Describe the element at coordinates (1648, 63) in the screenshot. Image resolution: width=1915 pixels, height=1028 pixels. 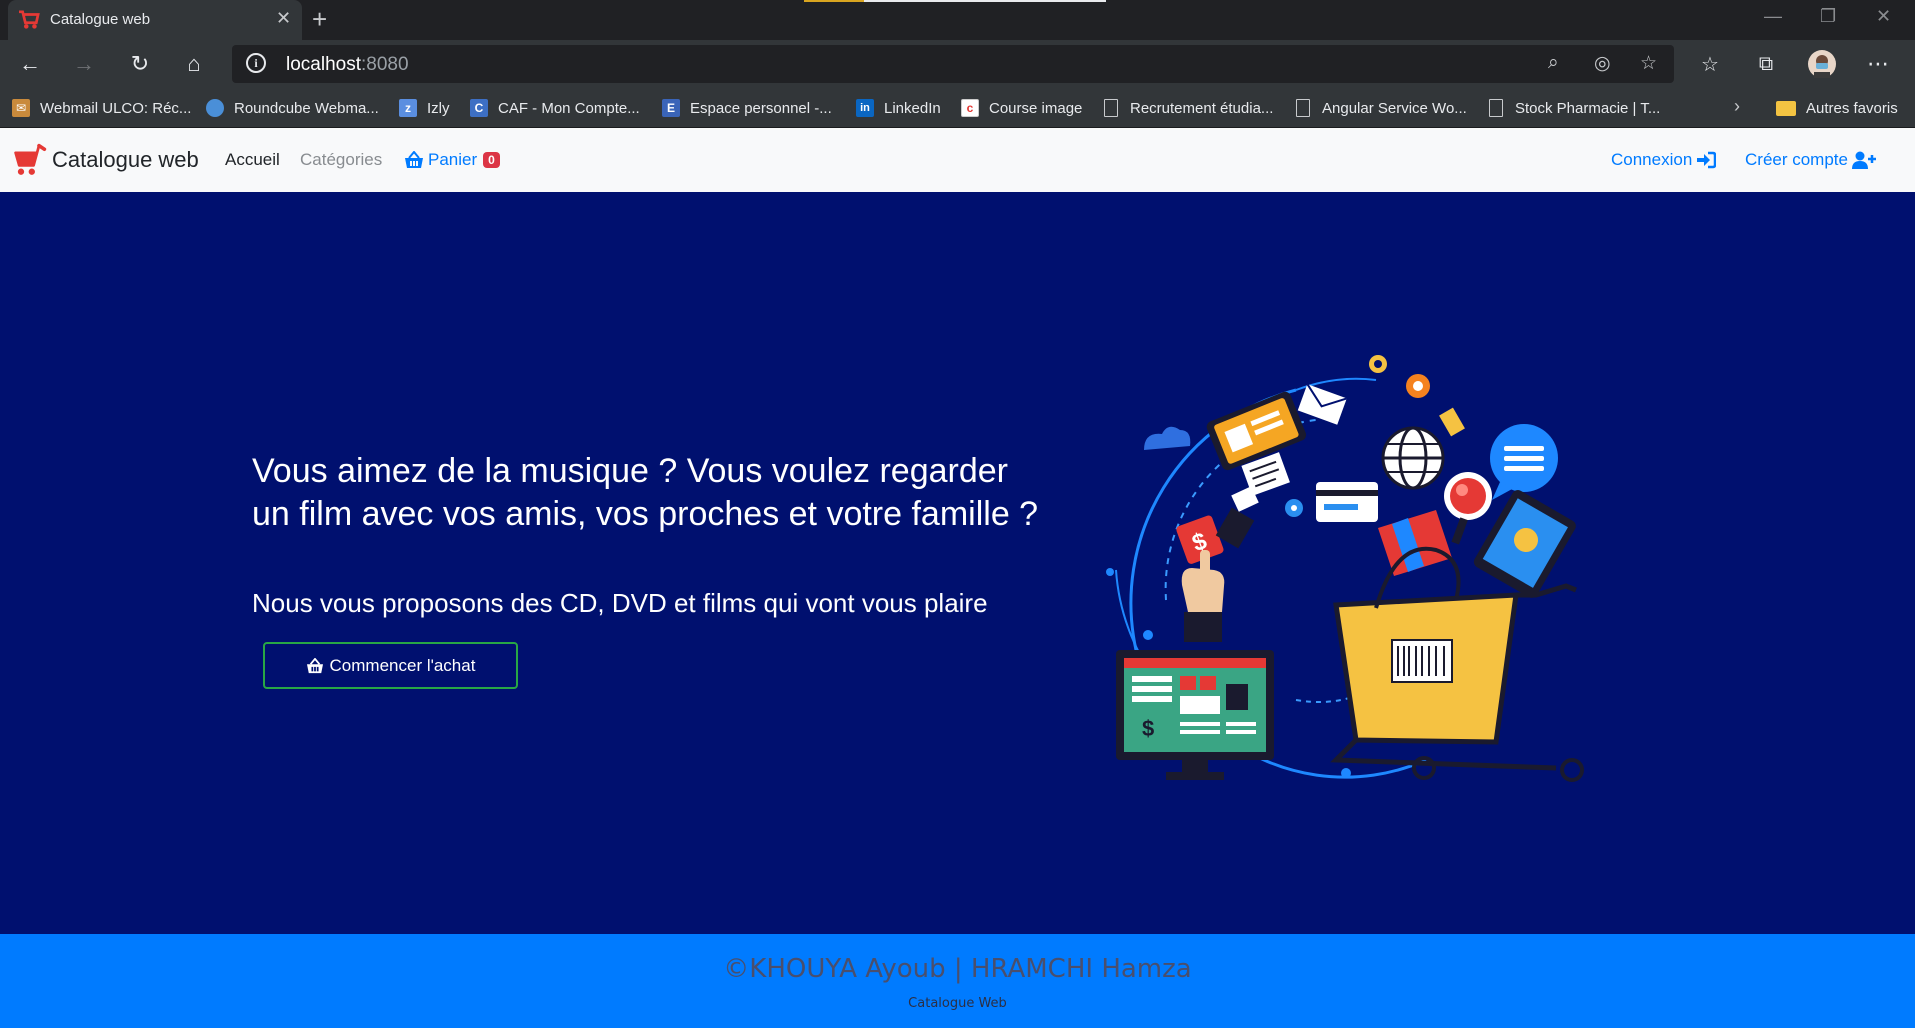
I see `favorite-star-icon: ☆` at that location.